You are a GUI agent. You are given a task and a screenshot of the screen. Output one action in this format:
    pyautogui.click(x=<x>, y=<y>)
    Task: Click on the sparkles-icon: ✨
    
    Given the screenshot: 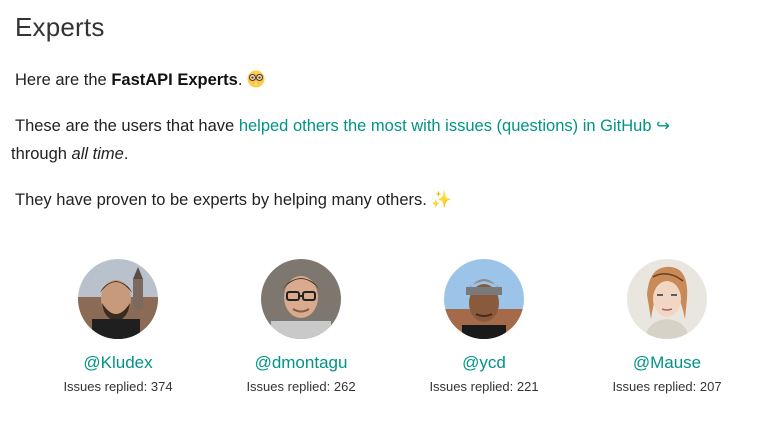 What is the action you would take?
    pyautogui.click(x=441, y=199)
    